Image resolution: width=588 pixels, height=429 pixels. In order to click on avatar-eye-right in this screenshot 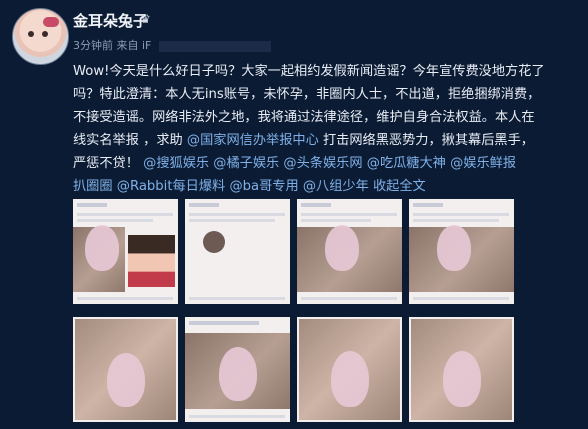, I will do `click(45, 34)`.